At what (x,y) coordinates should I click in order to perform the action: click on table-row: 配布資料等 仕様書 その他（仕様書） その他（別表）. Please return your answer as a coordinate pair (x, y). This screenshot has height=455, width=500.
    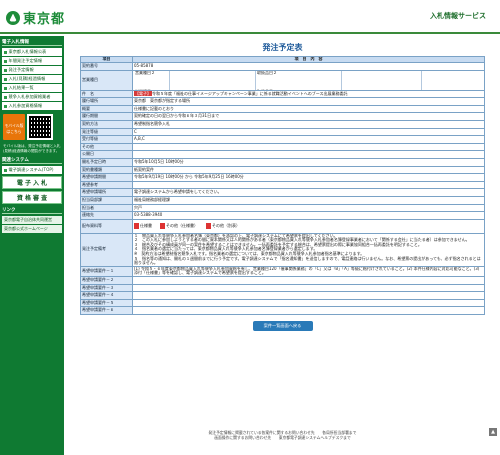
    Looking at the image, I should click on (282, 226).